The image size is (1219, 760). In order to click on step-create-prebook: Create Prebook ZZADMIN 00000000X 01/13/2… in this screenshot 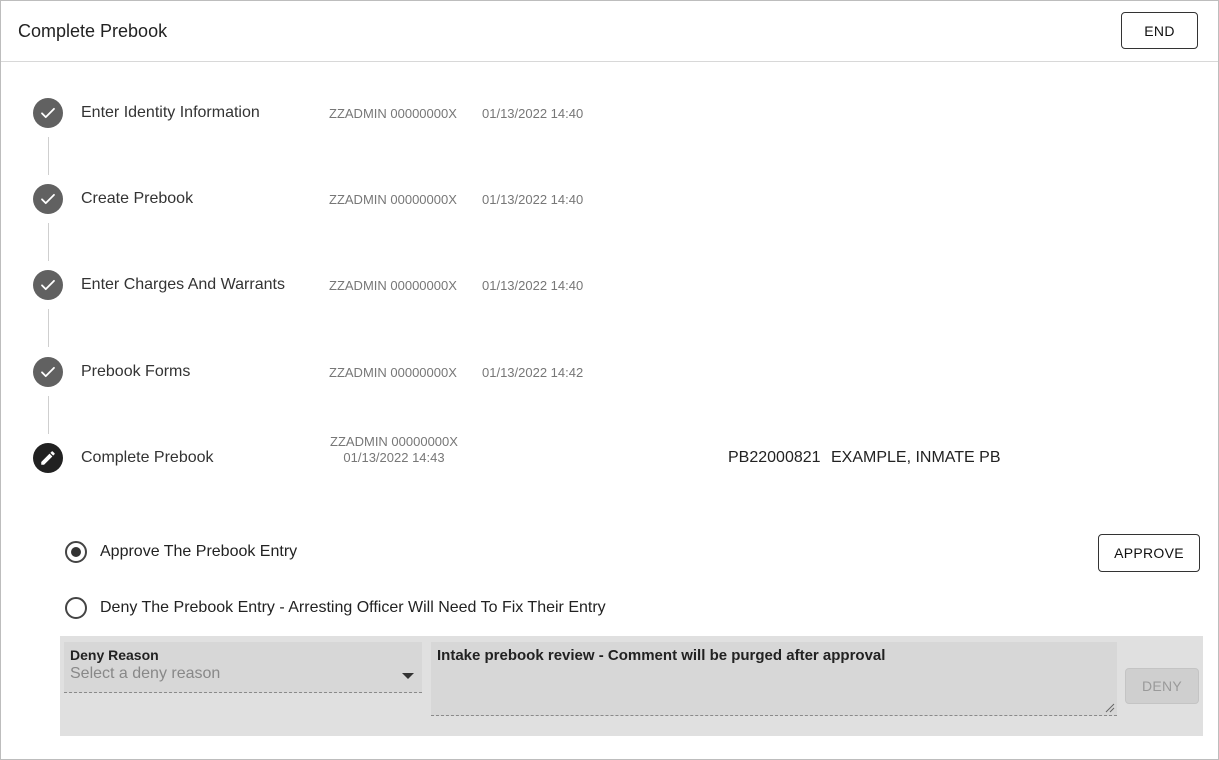, I will do `click(609, 199)`.